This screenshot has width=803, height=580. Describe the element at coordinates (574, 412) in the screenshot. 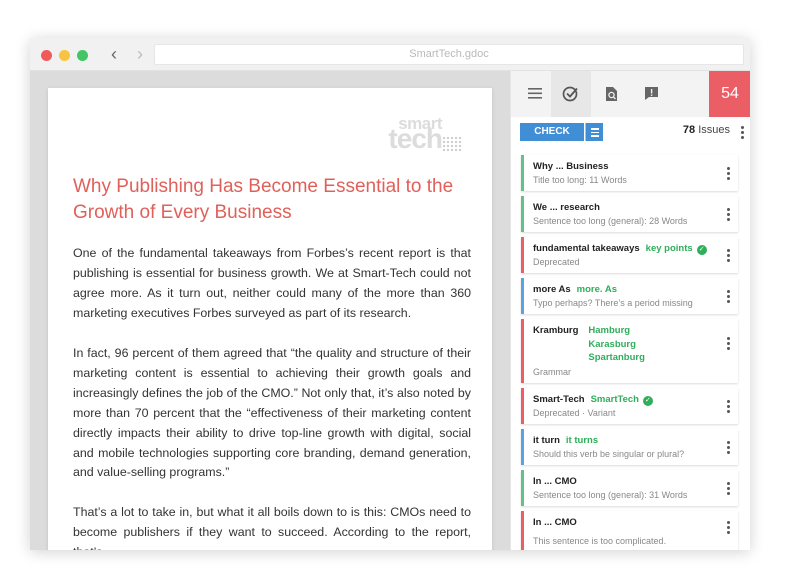

I see `issue-description: Deprecated · Variant` at that location.